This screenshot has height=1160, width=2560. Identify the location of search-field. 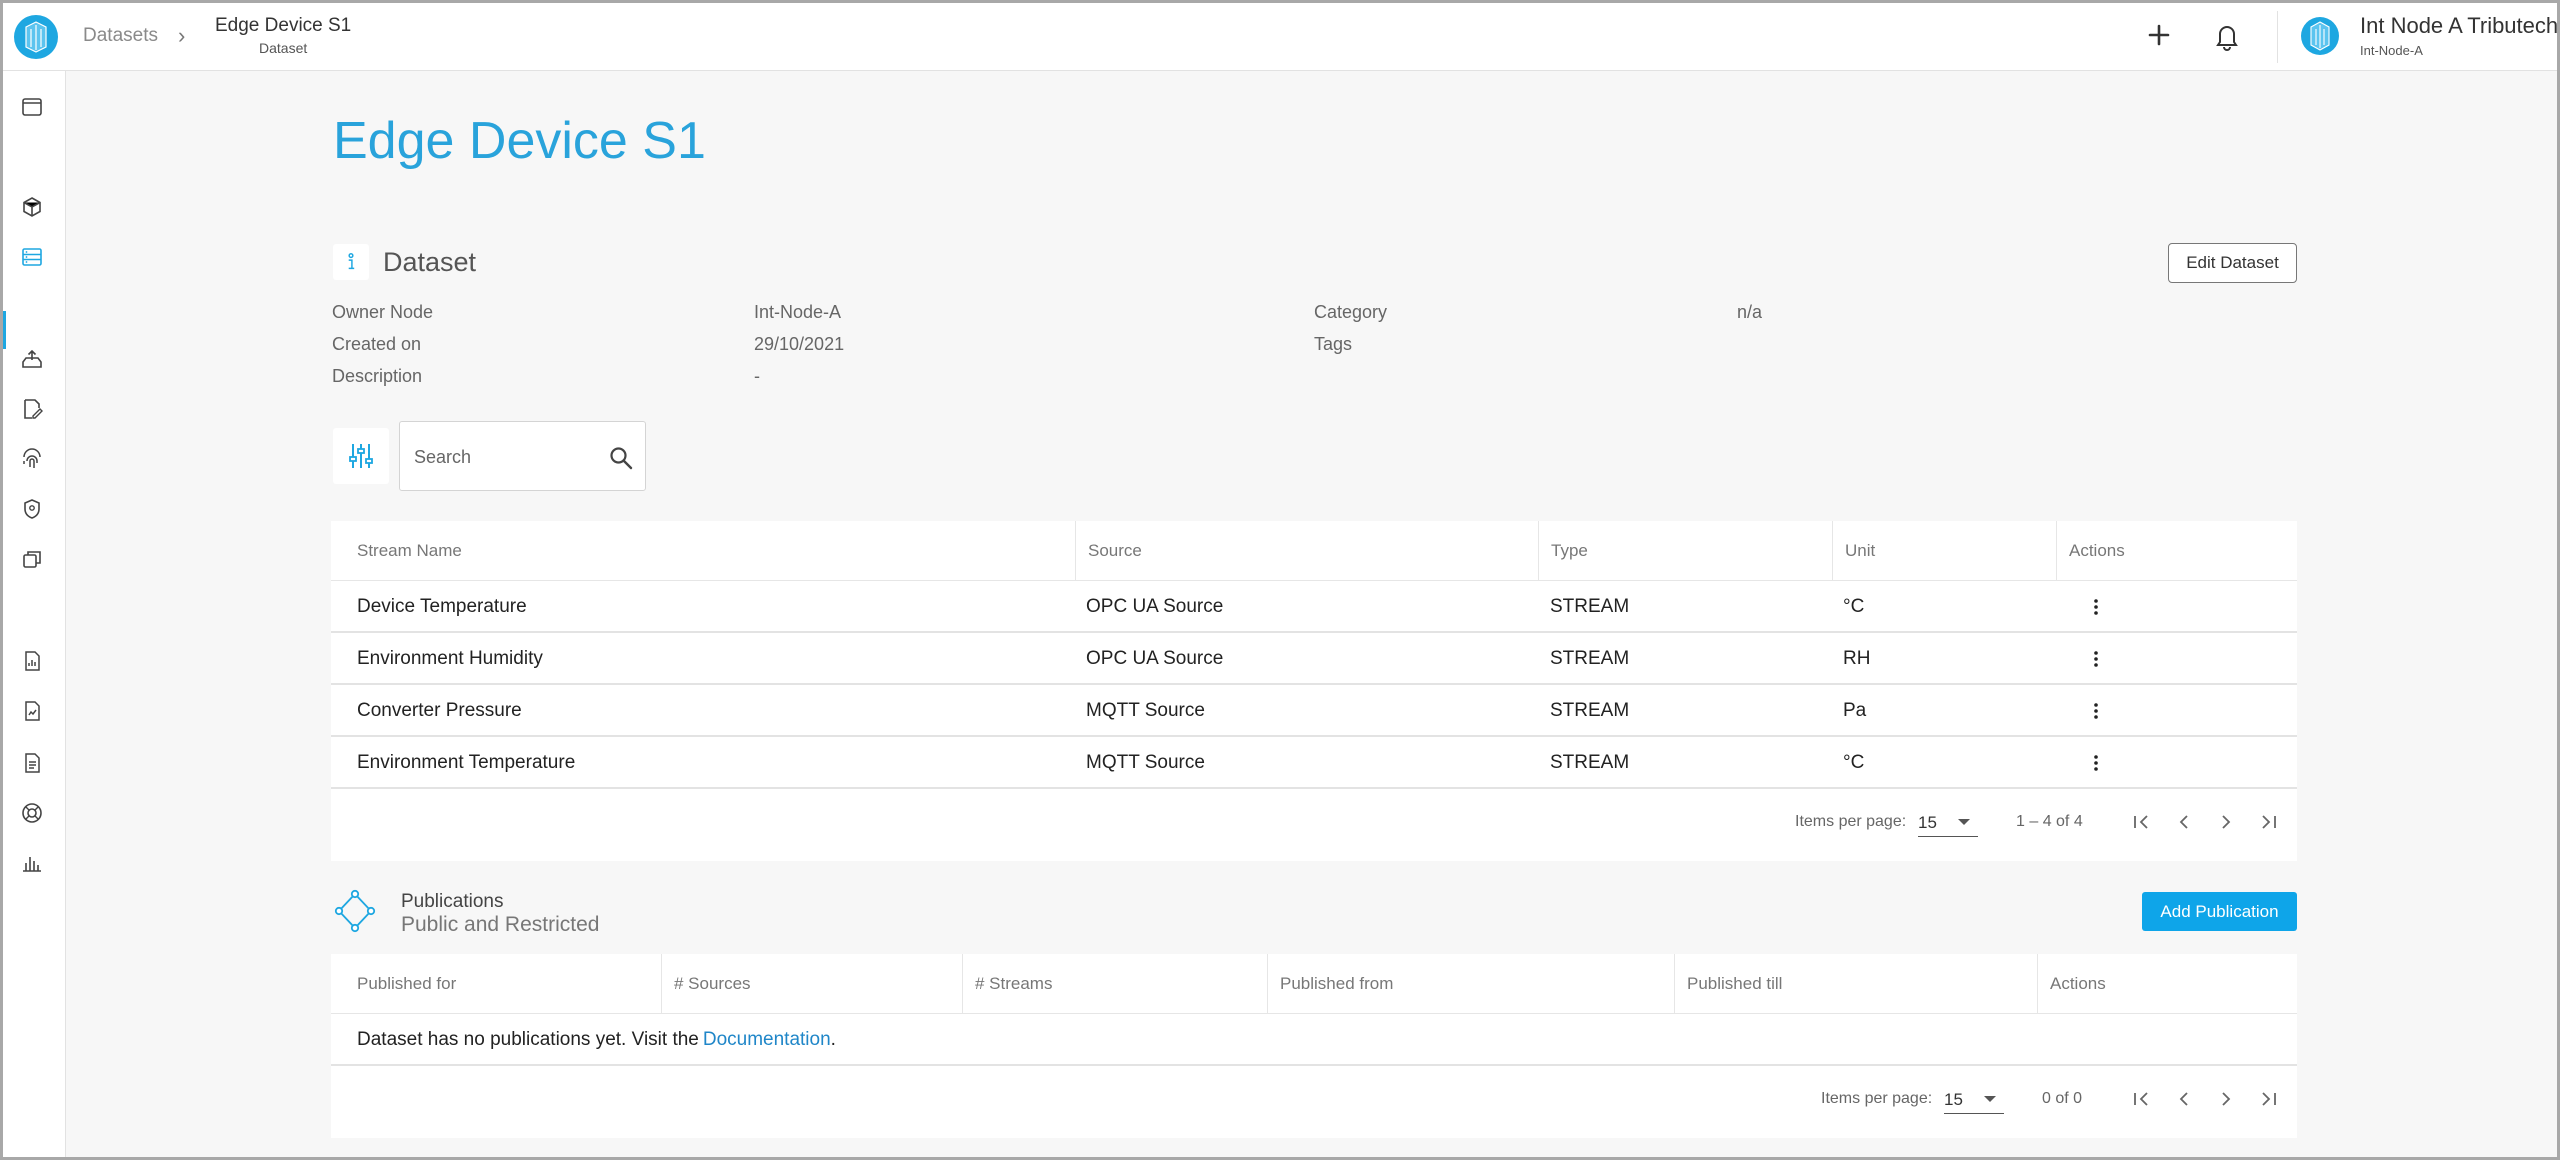
(522, 456).